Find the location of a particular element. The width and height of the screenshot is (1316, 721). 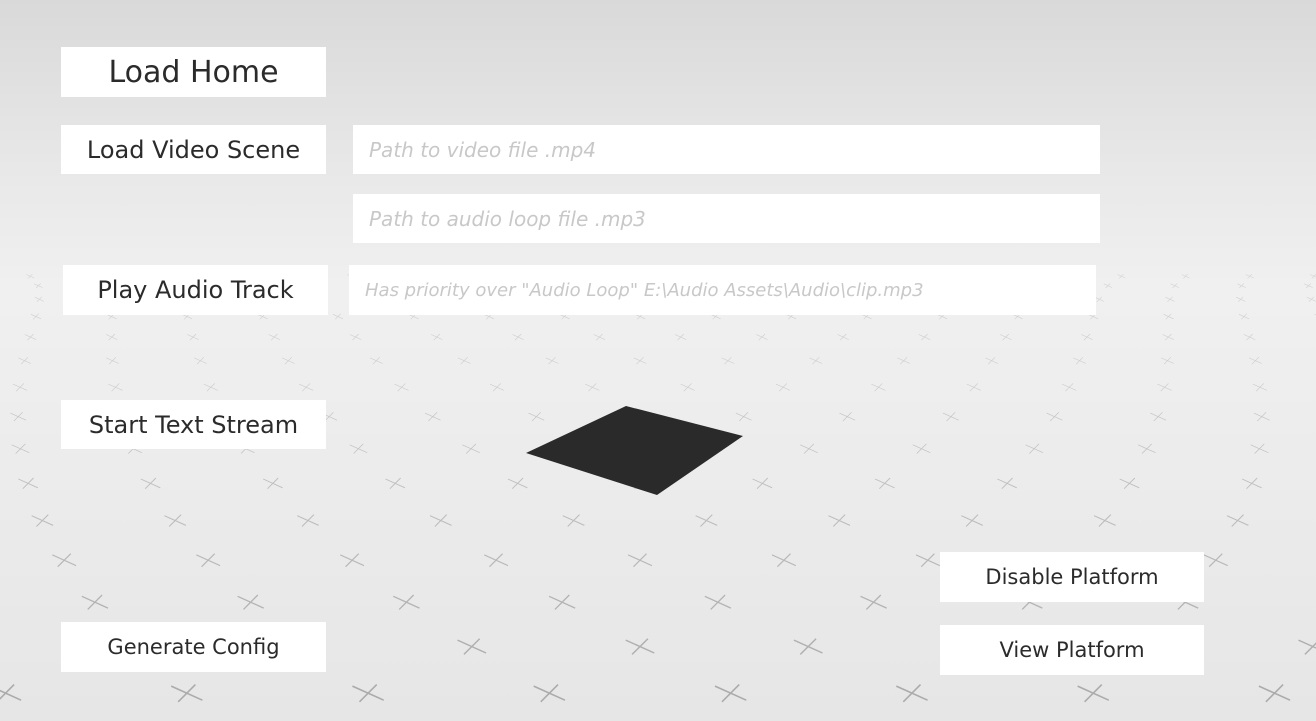

load-home-button: Load Home is located at coordinates (193, 72).